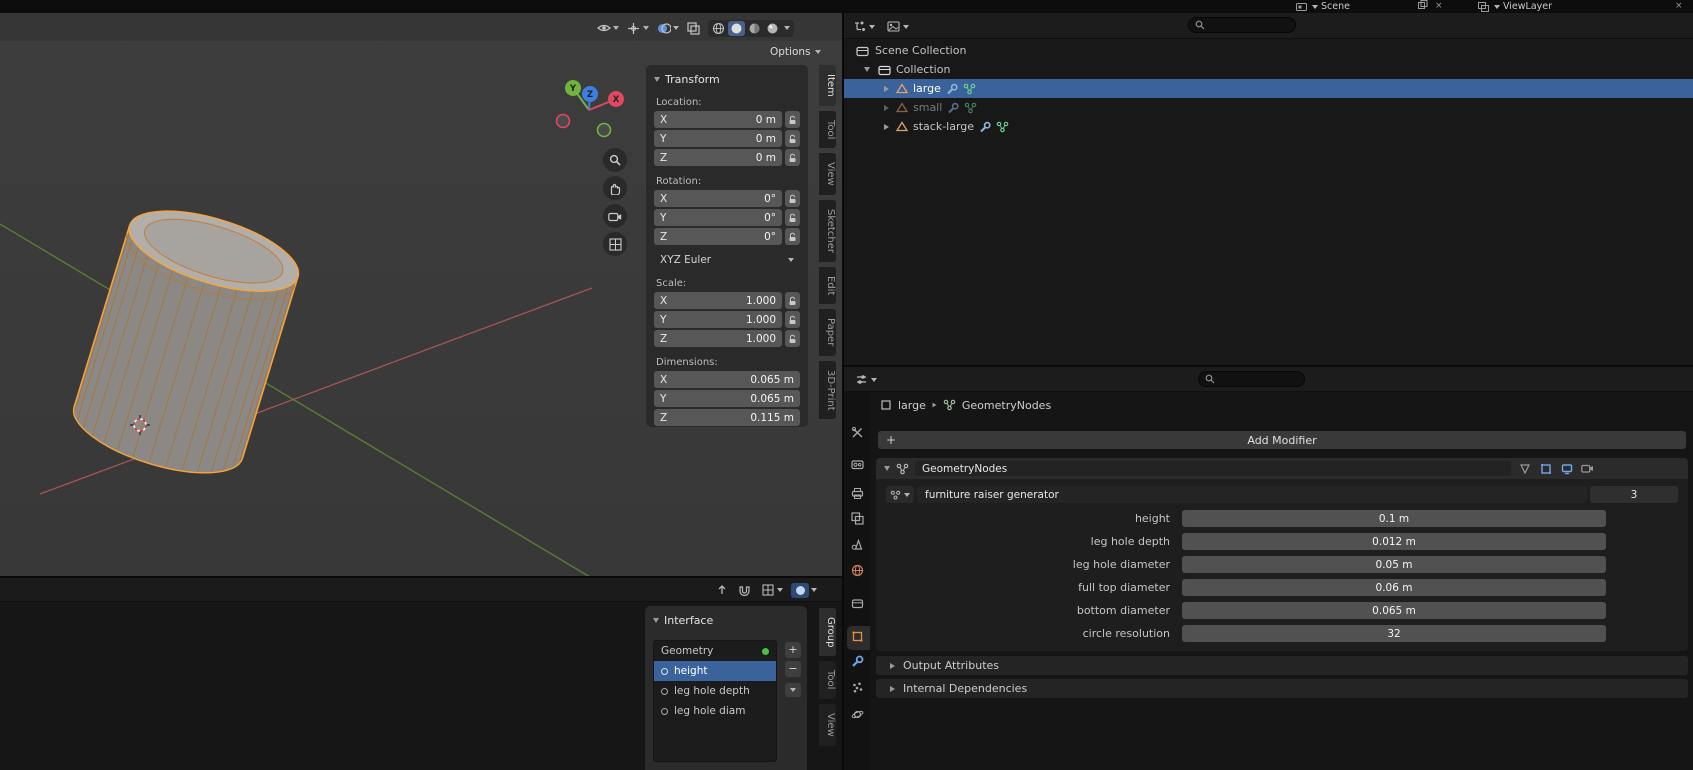 The width and height of the screenshot is (1693, 770). I want to click on output-attributes-panel: Output Attributes, so click(1282, 665).